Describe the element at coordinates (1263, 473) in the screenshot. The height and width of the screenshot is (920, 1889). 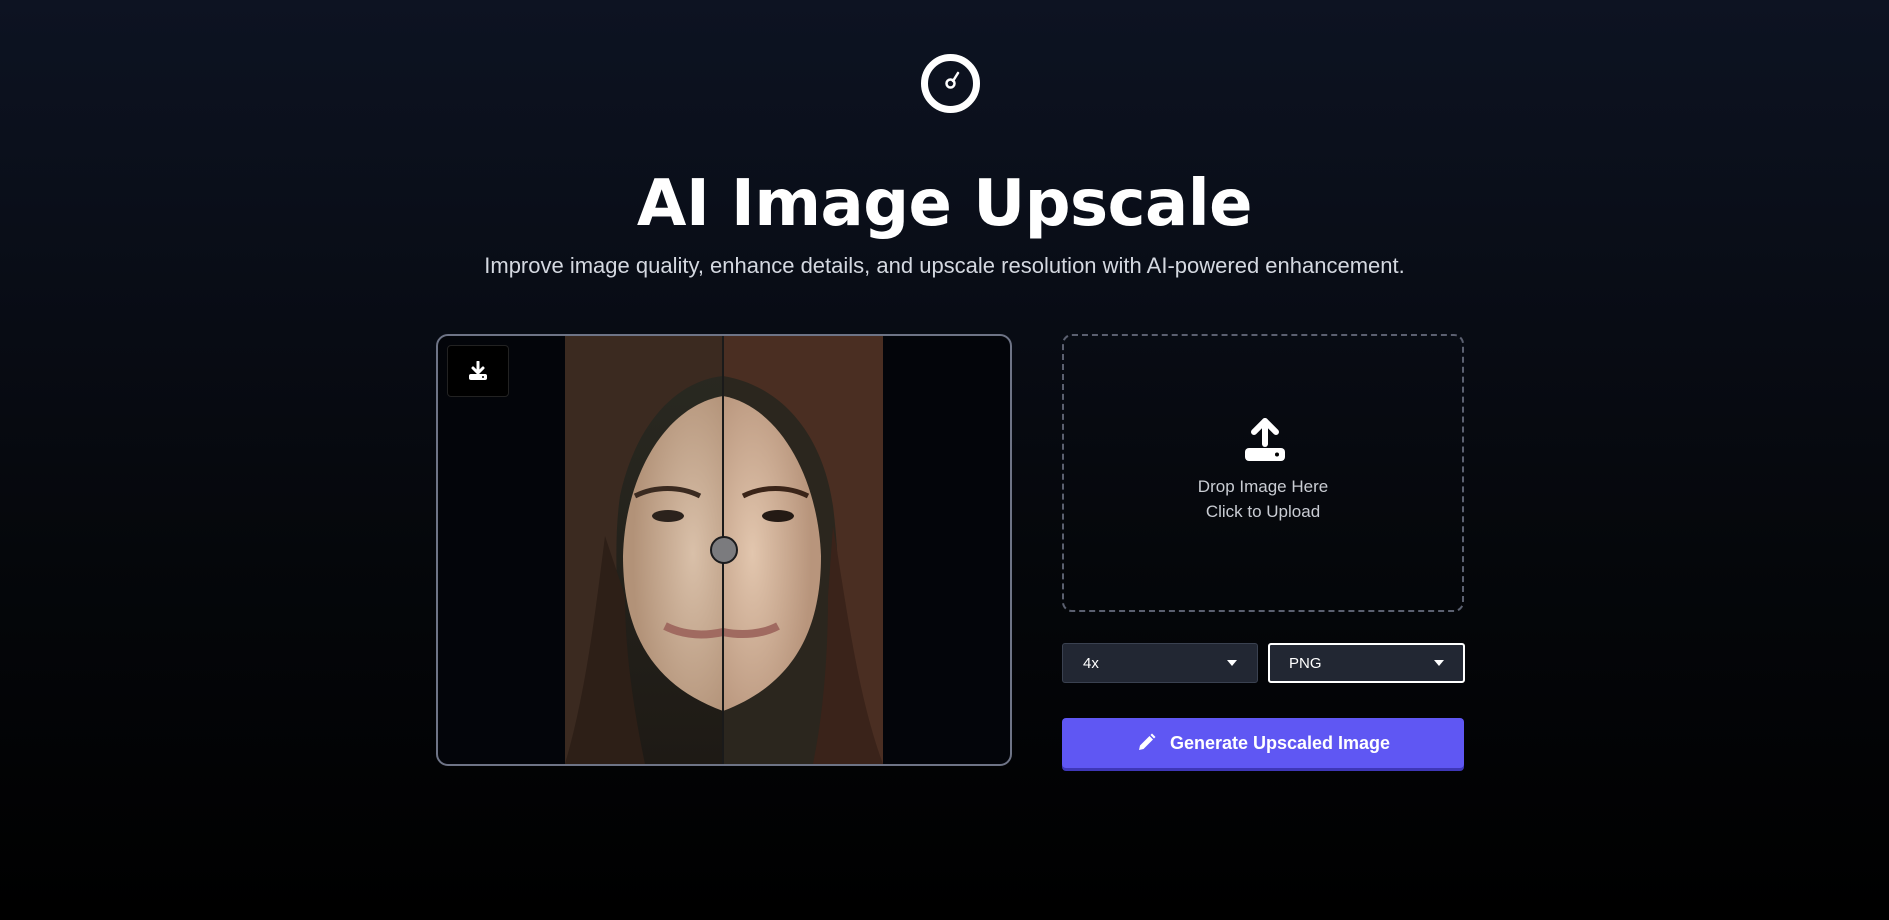
I see `image-dropzone: Drop Image Here Click to Upload` at that location.